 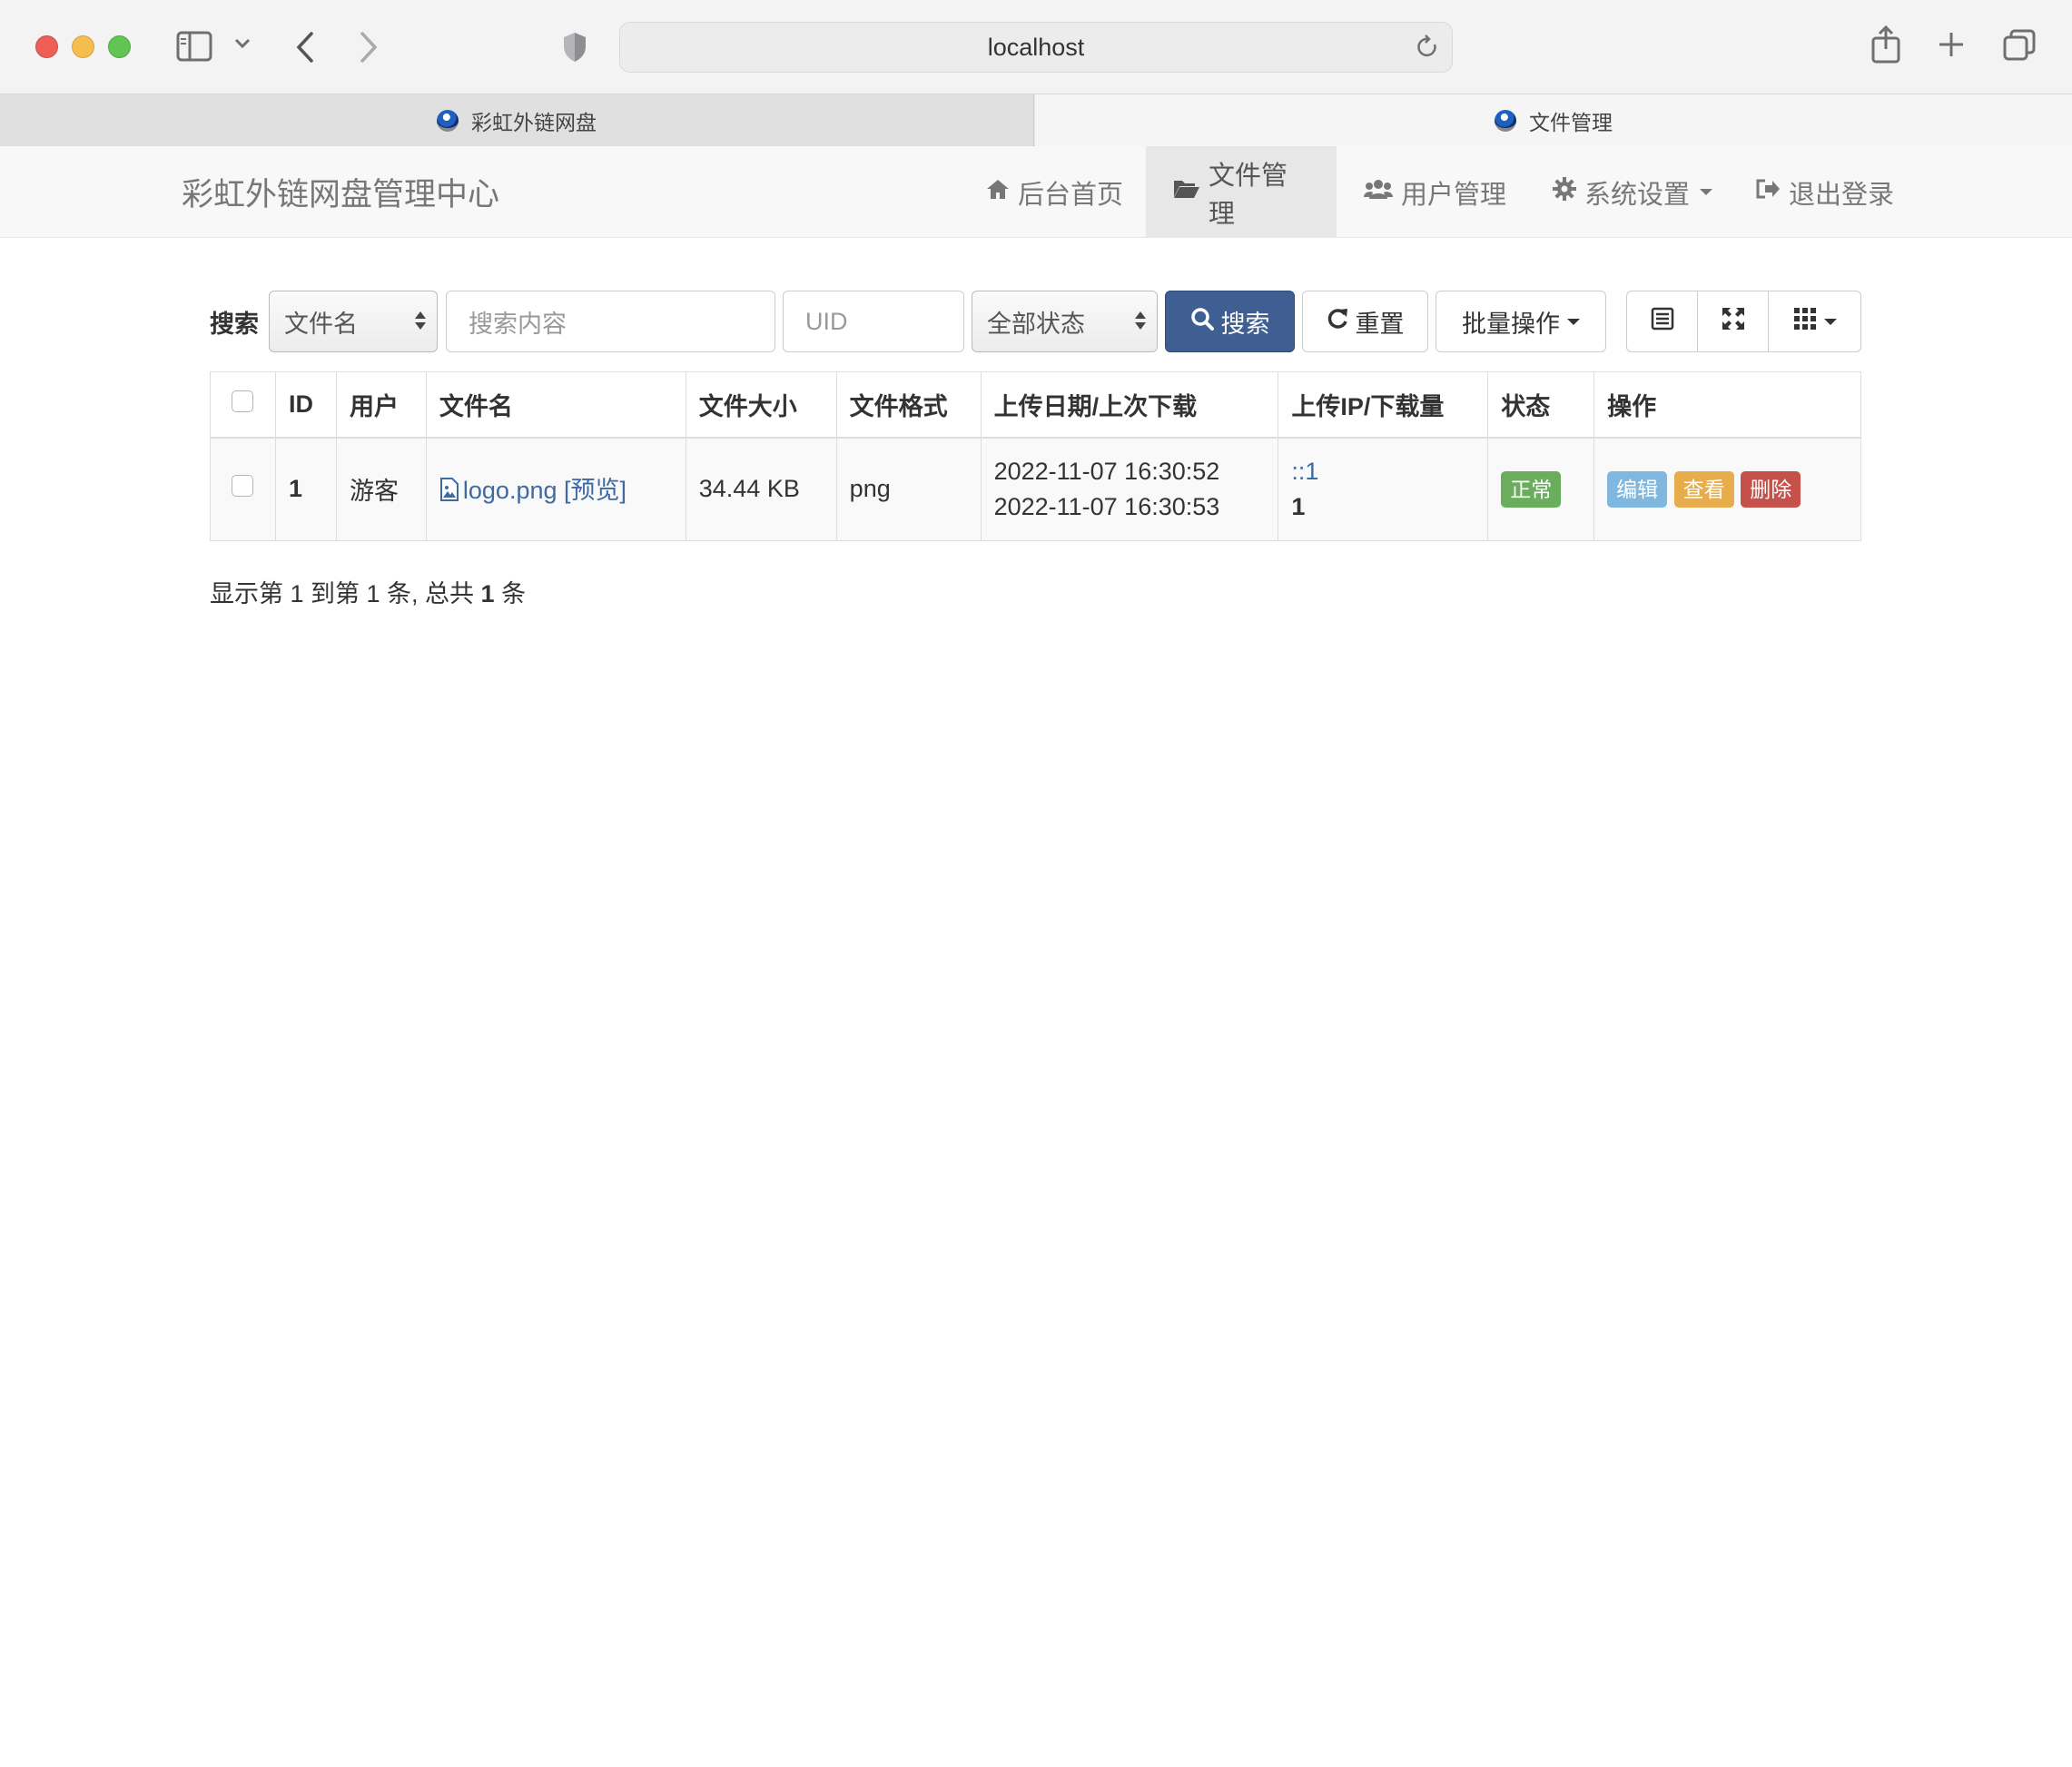 What do you see at coordinates (1511, 324) in the screenshot?
I see `batch-button-label: 批量操作` at bounding box center [1511, 324].